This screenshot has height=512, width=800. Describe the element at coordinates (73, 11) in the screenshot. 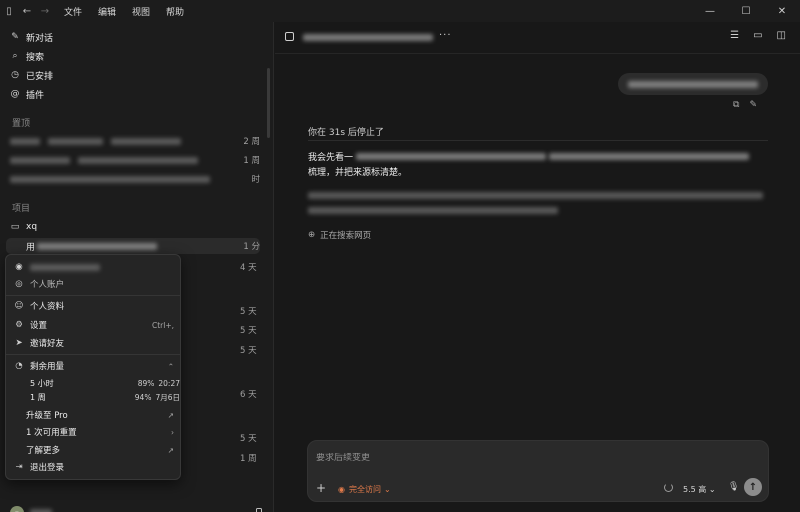

I see `menu-file: 文件` at that location.